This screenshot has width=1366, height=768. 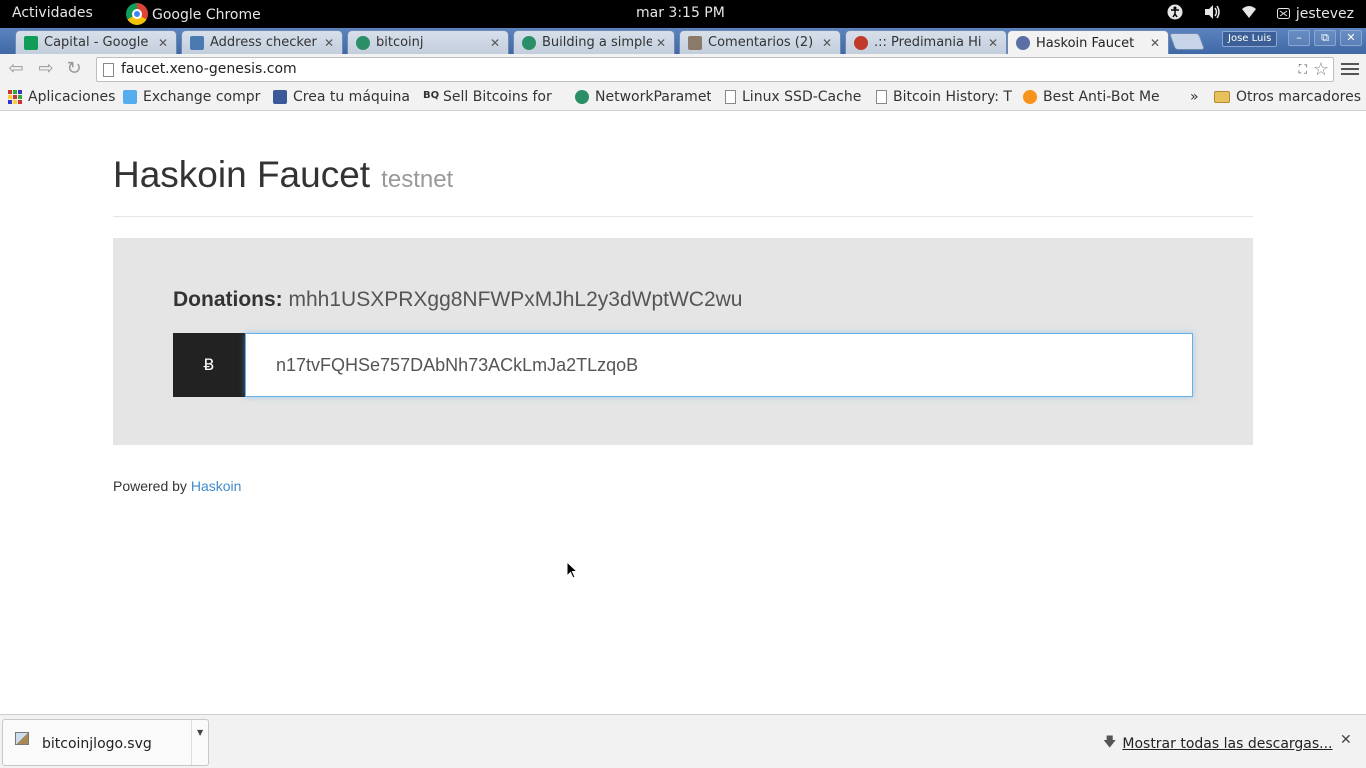 What do you see at coordinates (1324, 14) in the screenshot?
I see `user-name: jestevez` at bounding box center [1324, 14].